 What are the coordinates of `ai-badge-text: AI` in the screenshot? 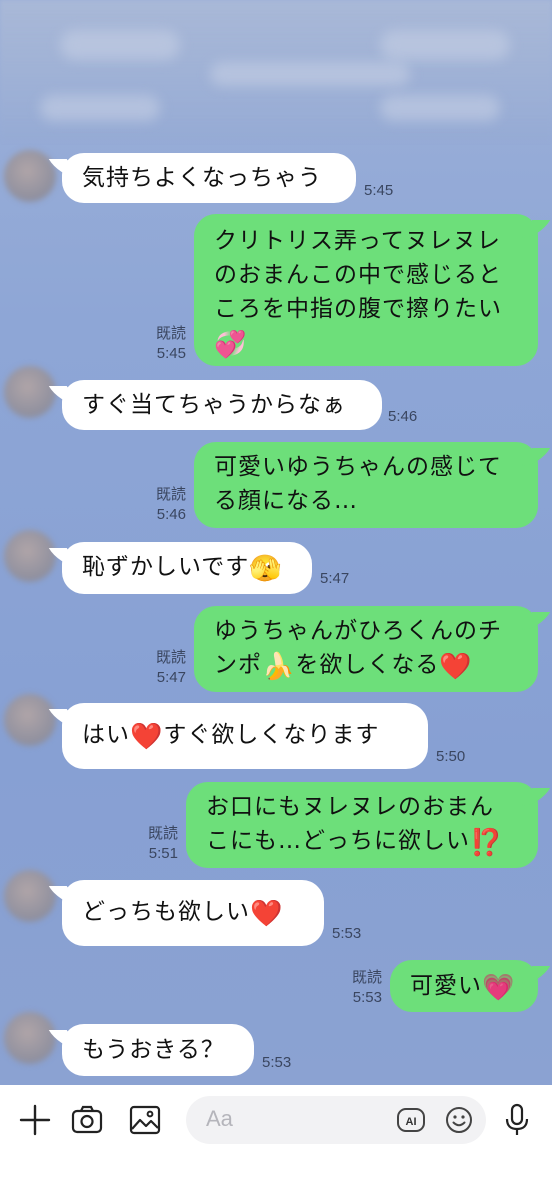 It's located at (411, 1122).